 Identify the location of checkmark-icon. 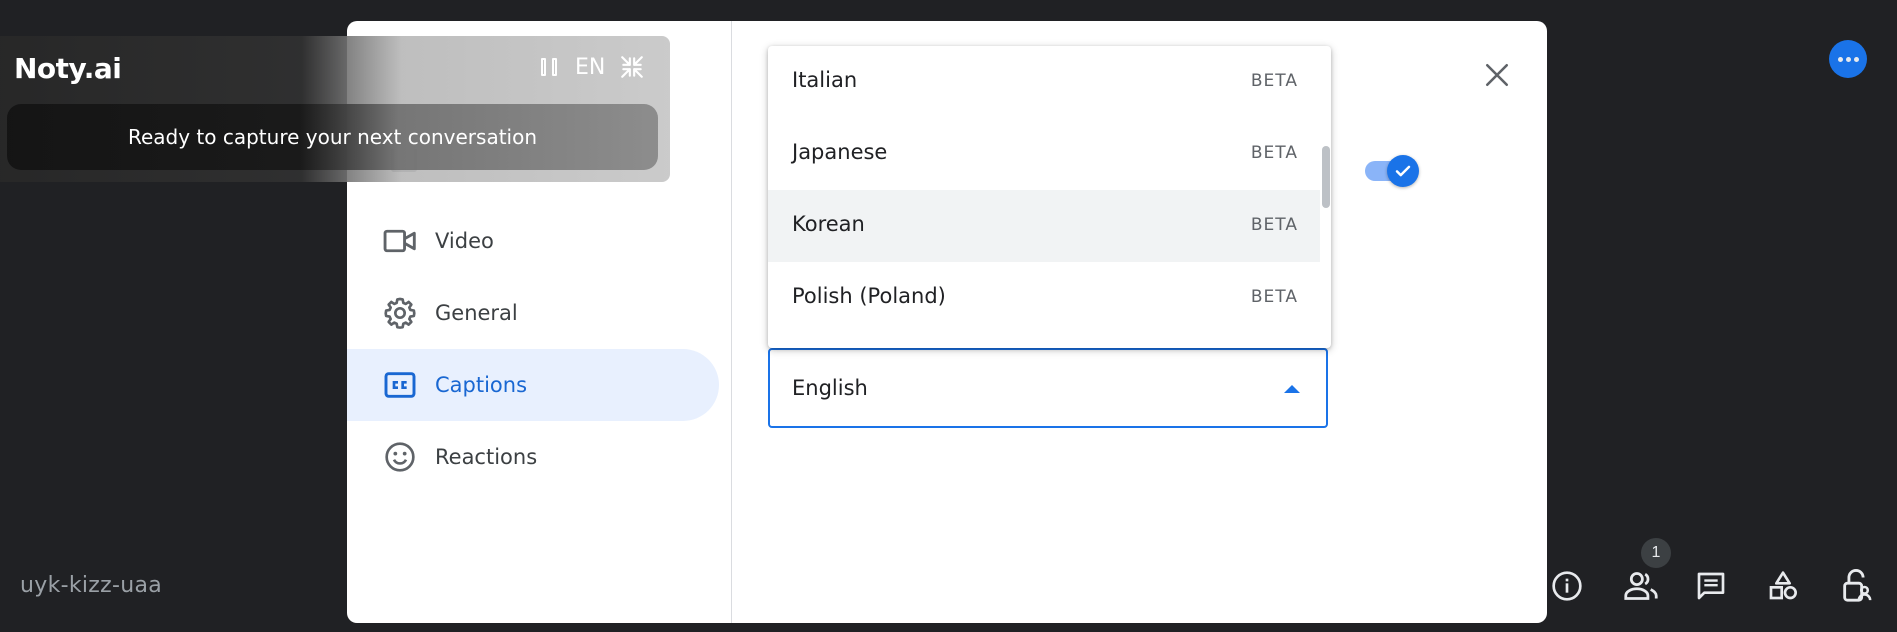
(1403, 171).